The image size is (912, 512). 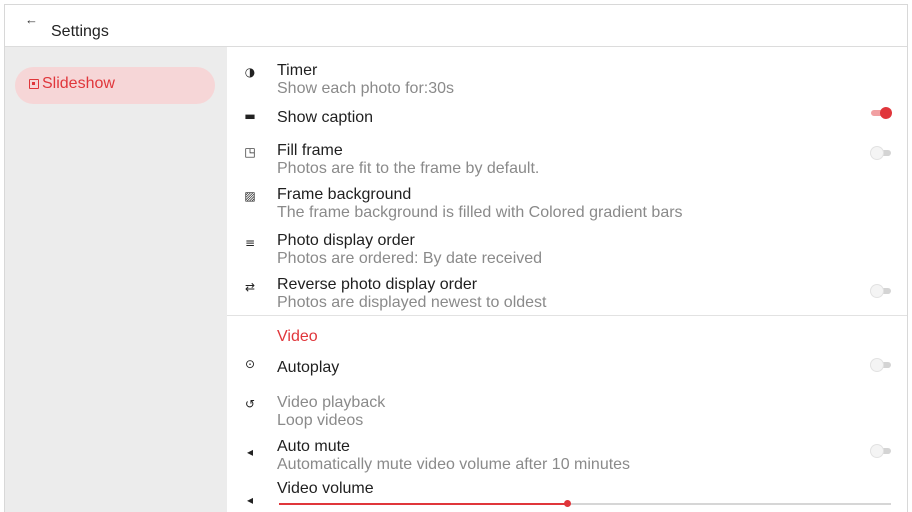 What do you see at coordinates (250, 287) in the screenshot?
I see `swap-icon: ⇄` at bounding box center [250, 287].